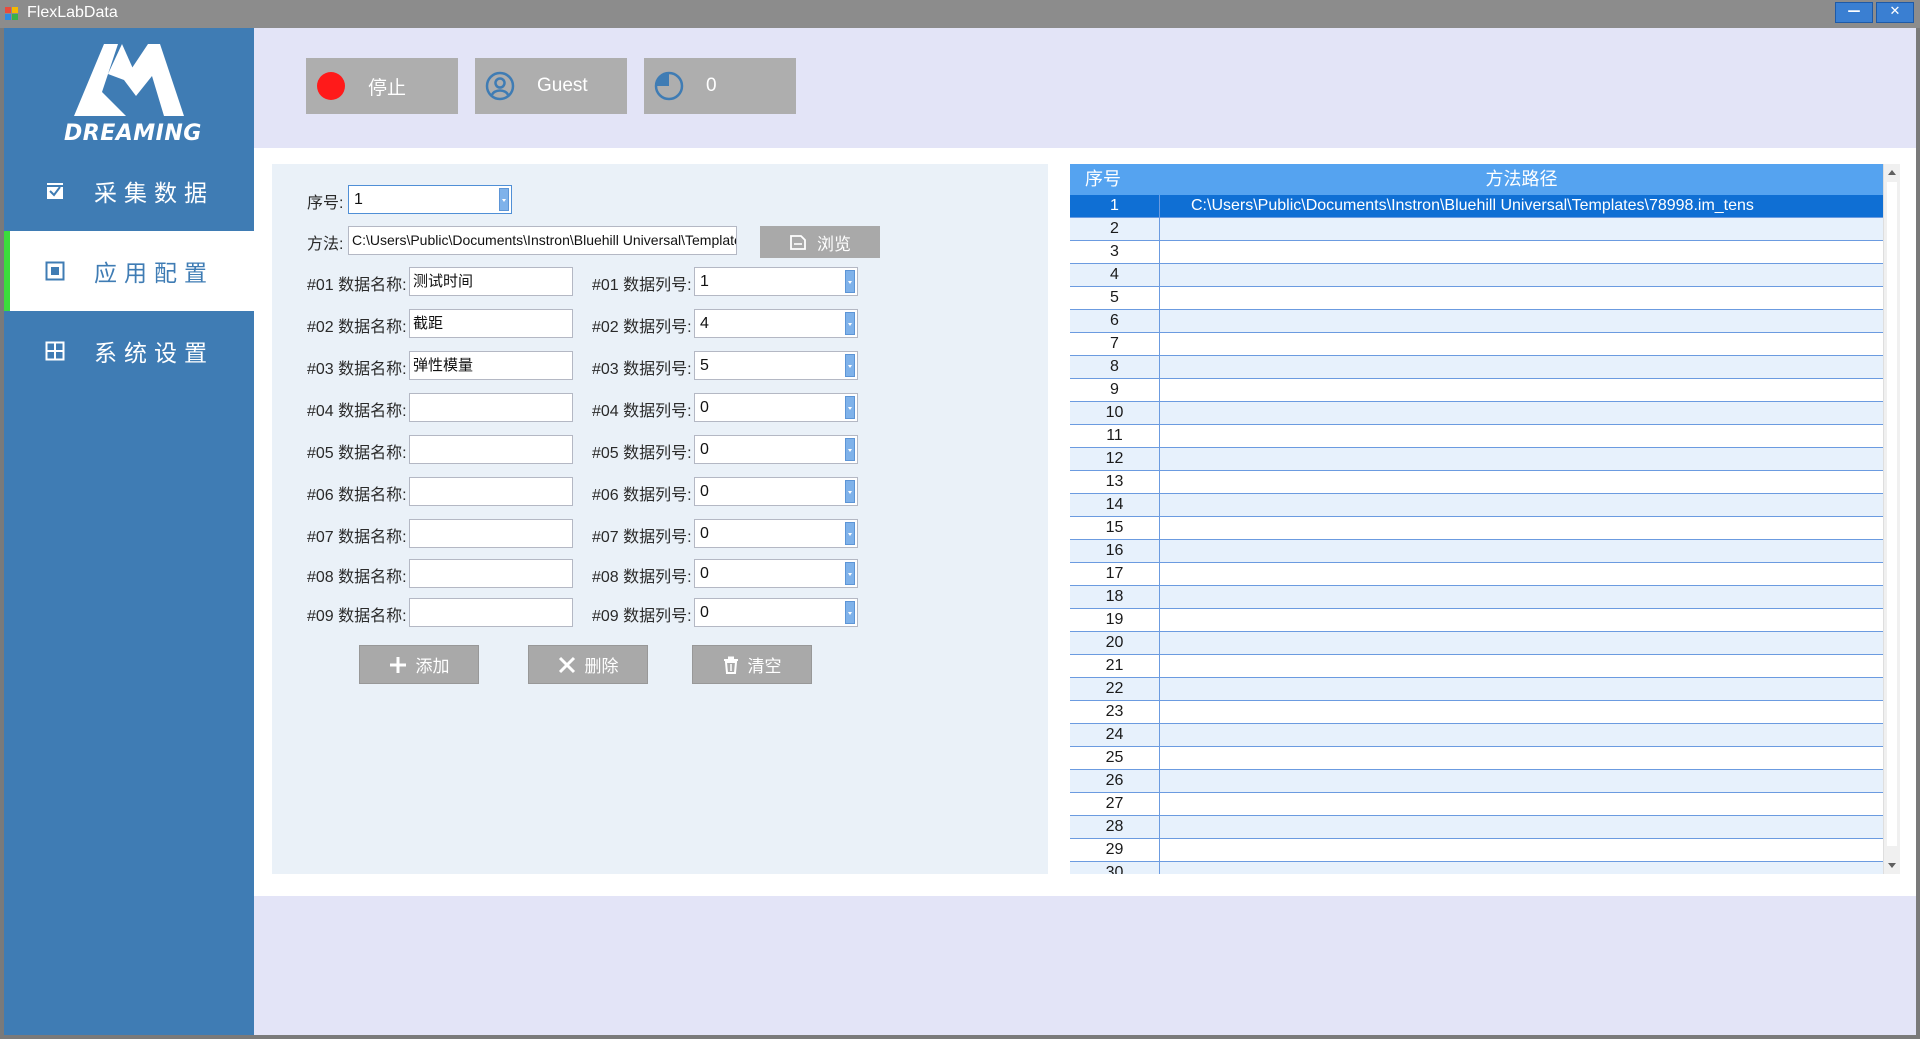  I want to click on row-seq-cell: 22, so click(1115, 689).